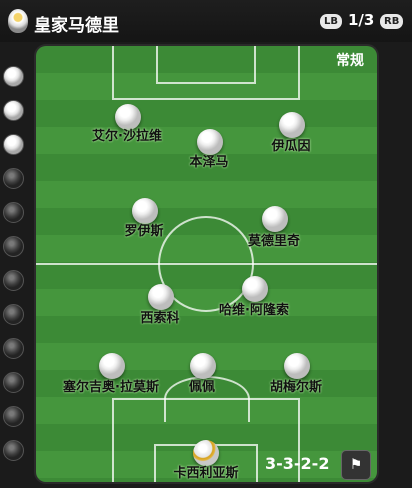  Describe the element at coordinates (144, 231) in the screenshot. I see `player-name: 罗伊斯` at that location.